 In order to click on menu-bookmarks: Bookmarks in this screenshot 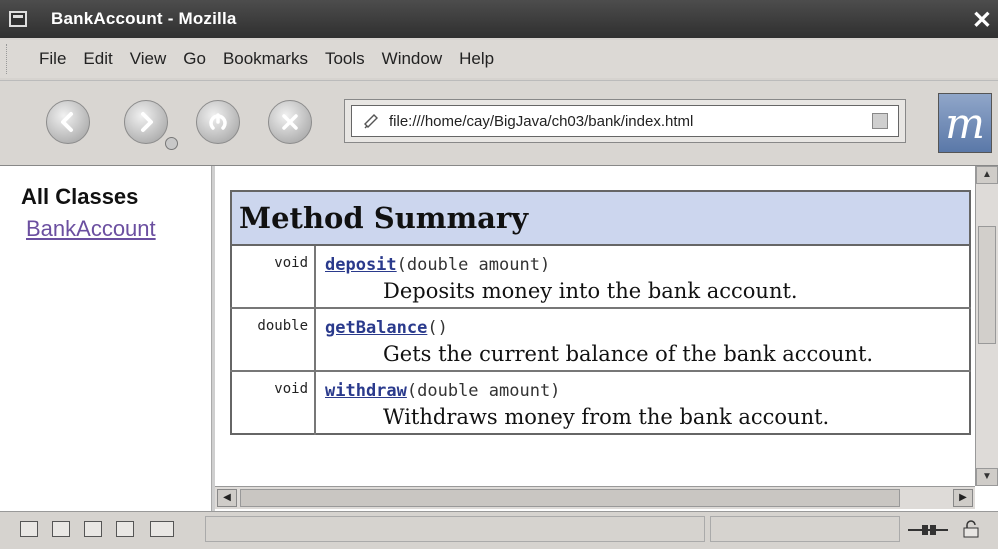, I will do `click(265, 59)`.